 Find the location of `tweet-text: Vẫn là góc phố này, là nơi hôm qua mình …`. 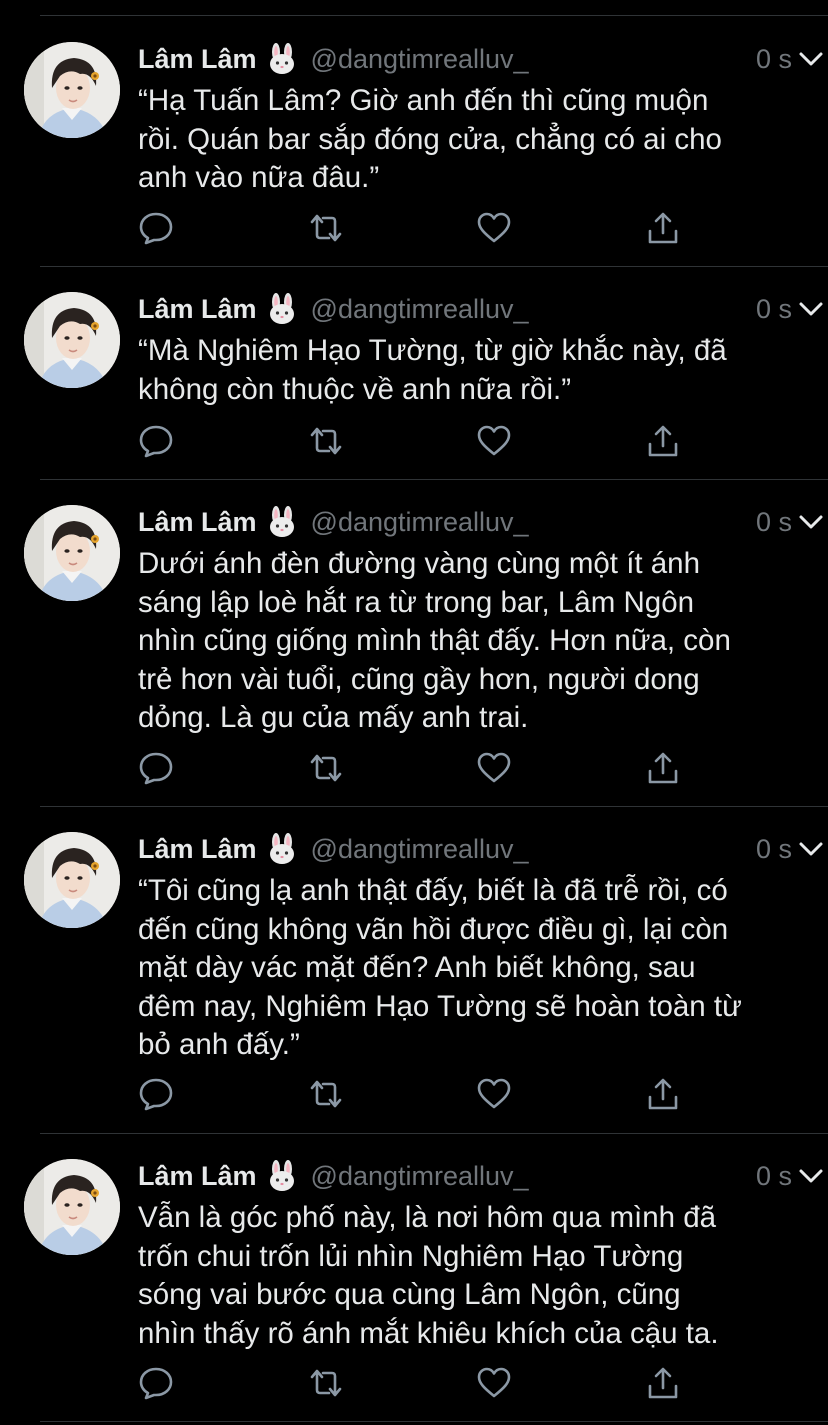

tweet-text: Vẫn là góc phố này, là nơi hôm qua mình … is located at coordinates (428, 1275).